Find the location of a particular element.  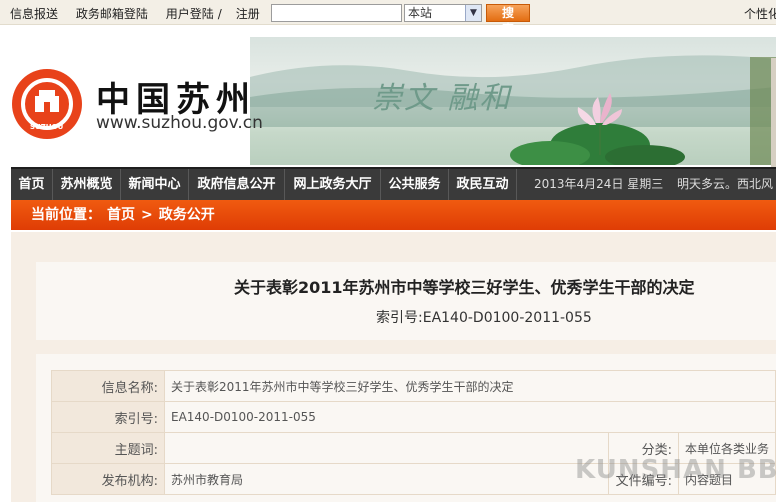

info-category-label: 分类: is located at coordinates (643, 448).